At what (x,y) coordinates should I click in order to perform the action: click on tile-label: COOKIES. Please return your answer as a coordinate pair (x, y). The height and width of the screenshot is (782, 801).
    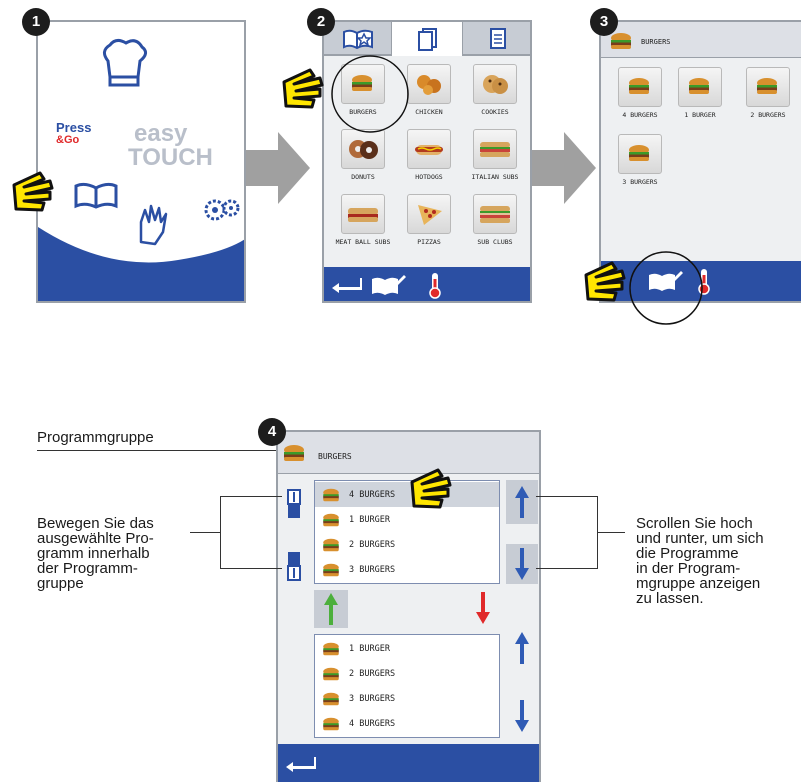
    Looking at the image, I should click on (495, 112).